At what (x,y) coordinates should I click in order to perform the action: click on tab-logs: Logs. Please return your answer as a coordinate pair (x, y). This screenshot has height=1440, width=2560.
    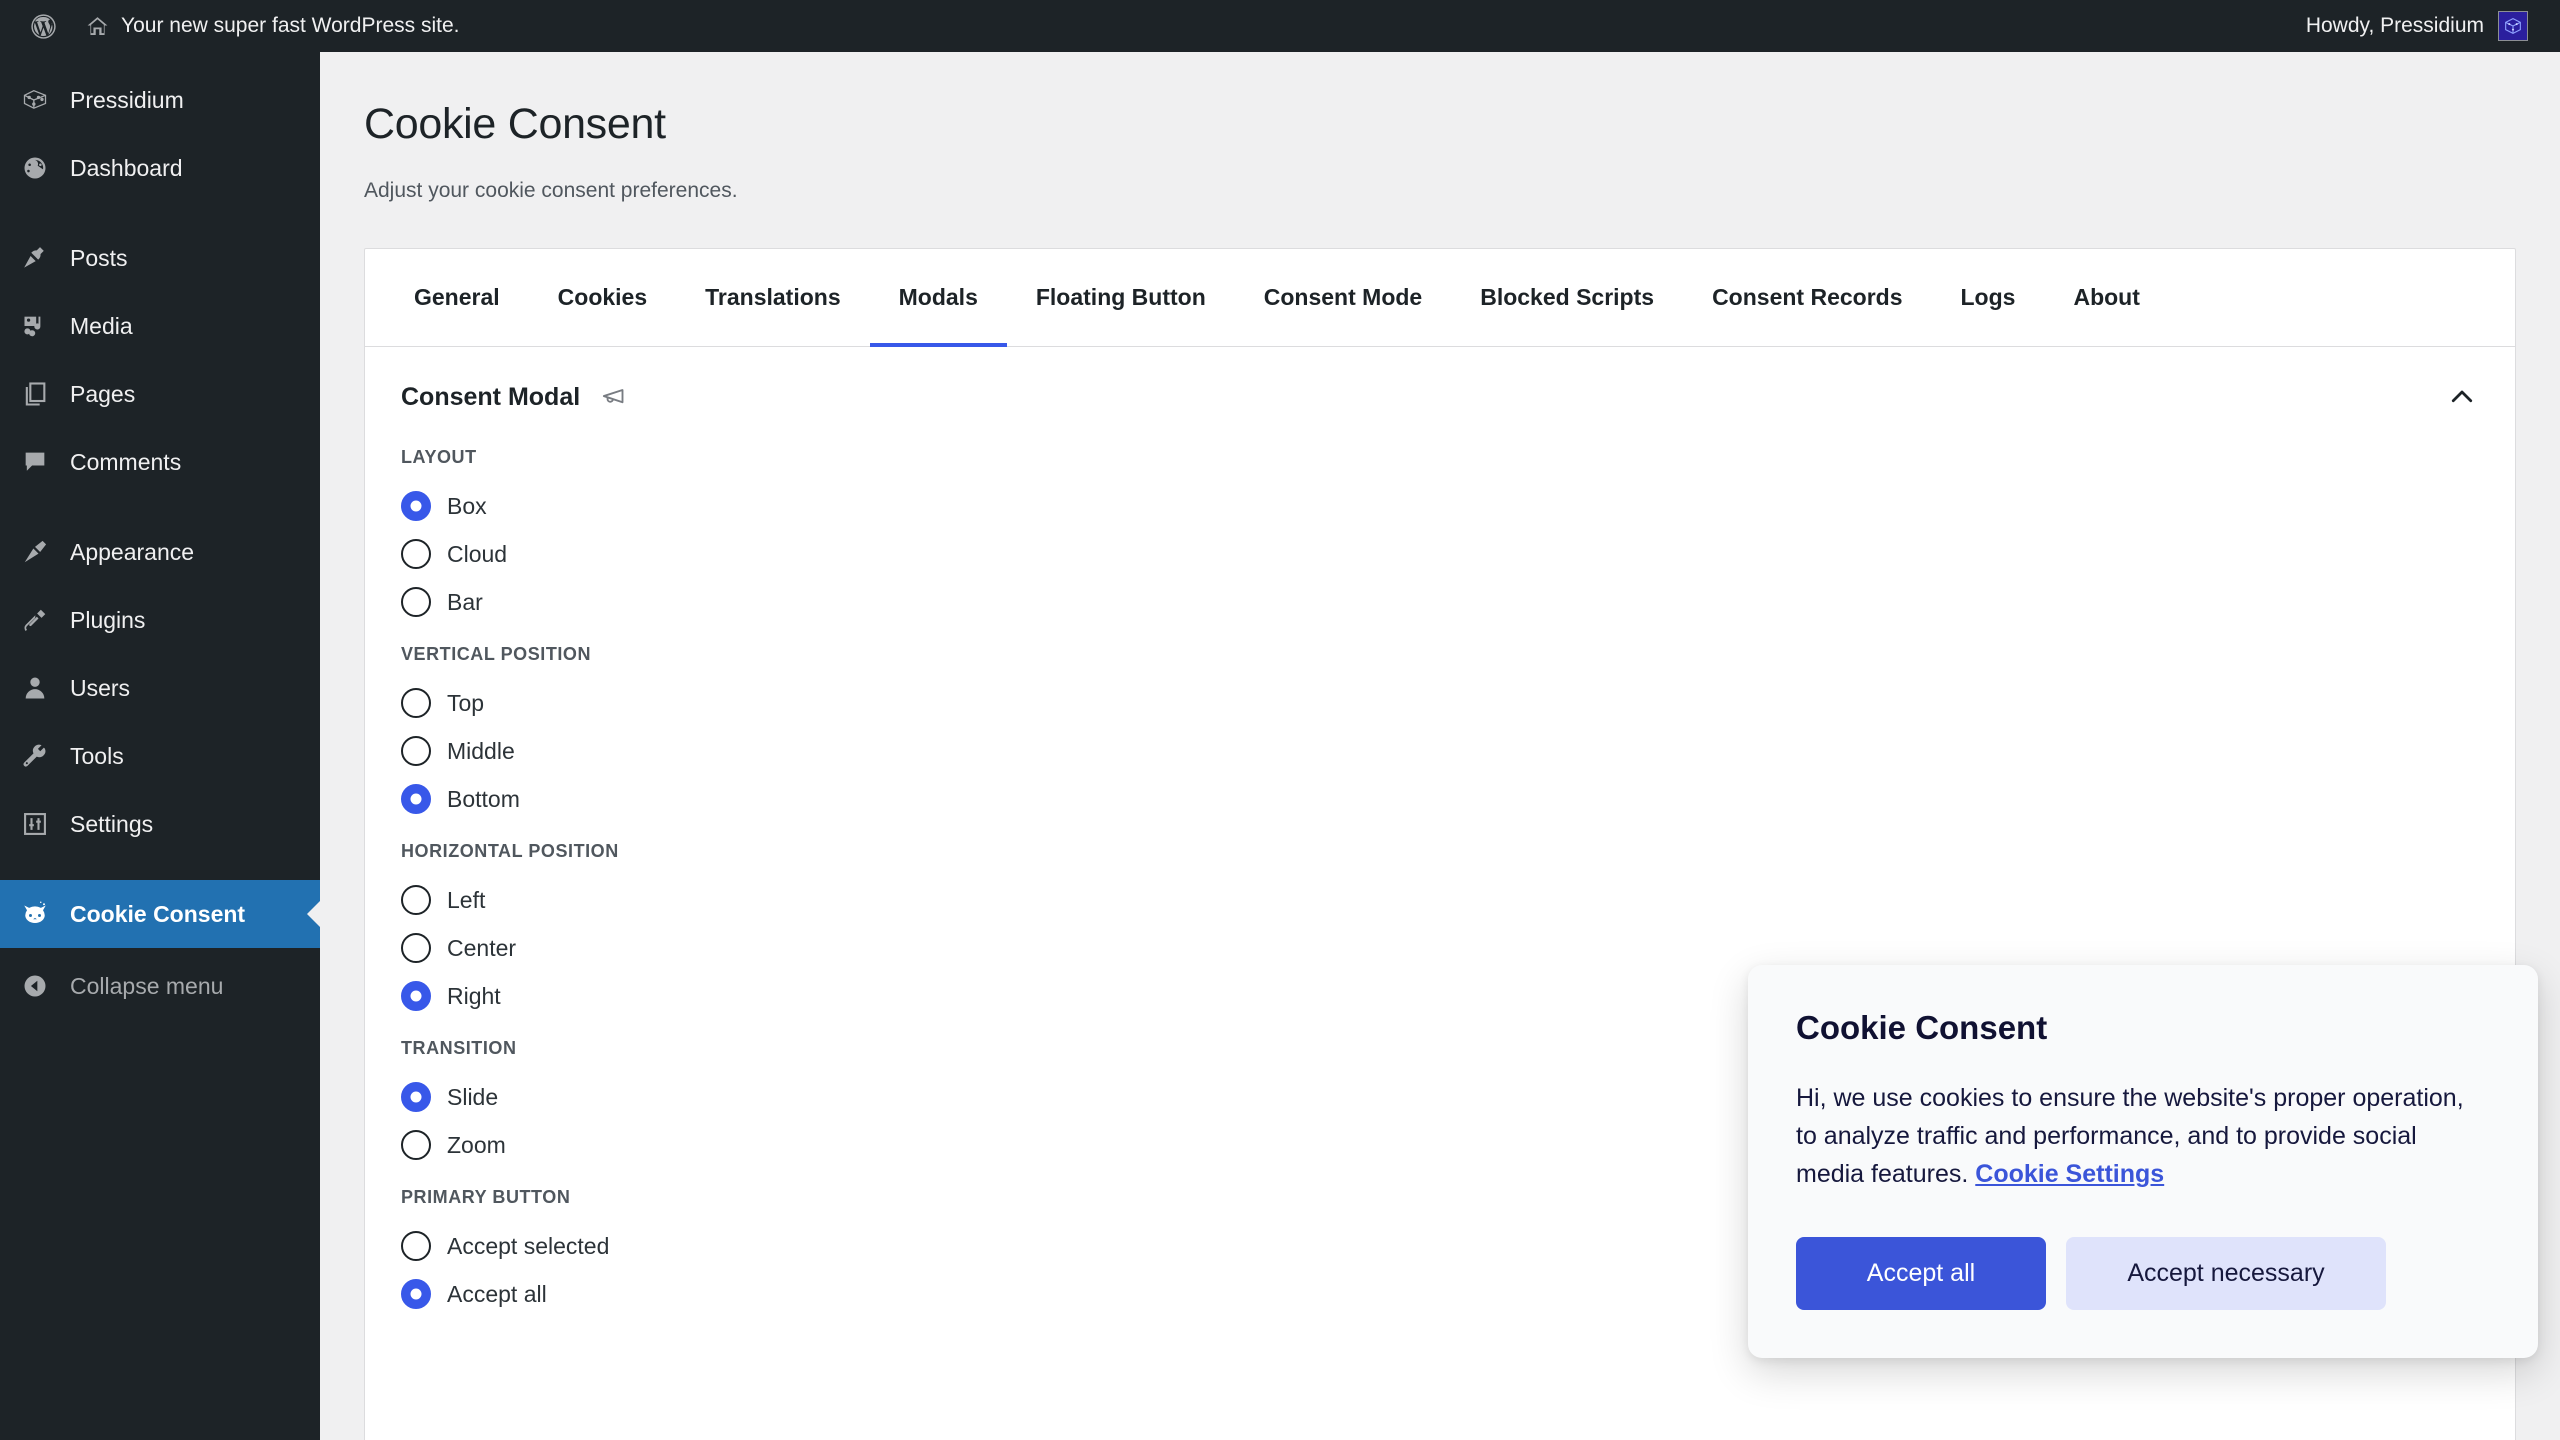
    Looking at the image, I should click on (1988, 297).